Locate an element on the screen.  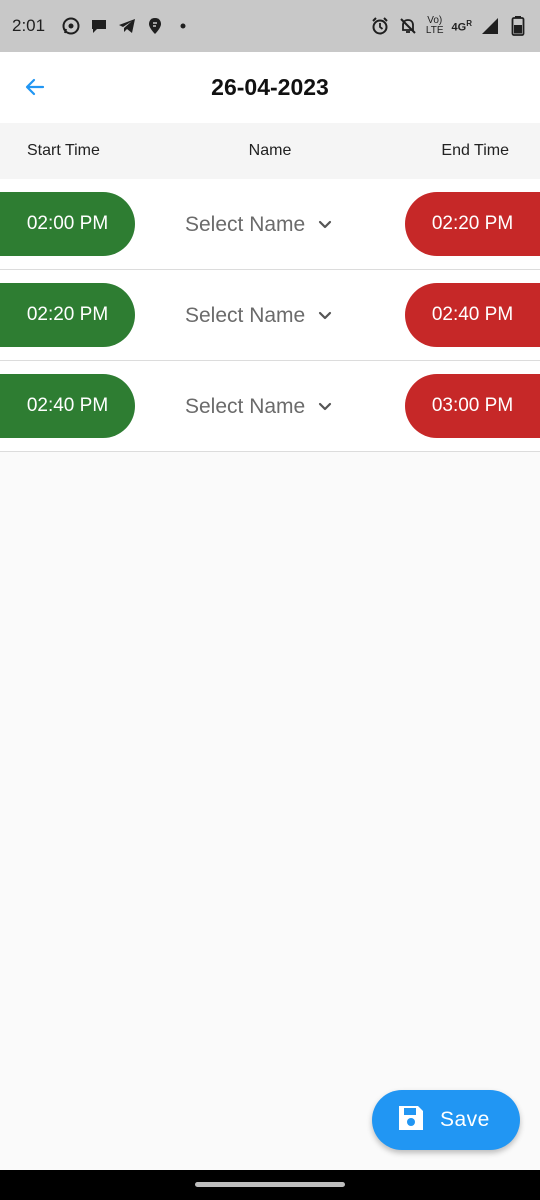
status-time: 2:01 is located at coordinates (29, 25).